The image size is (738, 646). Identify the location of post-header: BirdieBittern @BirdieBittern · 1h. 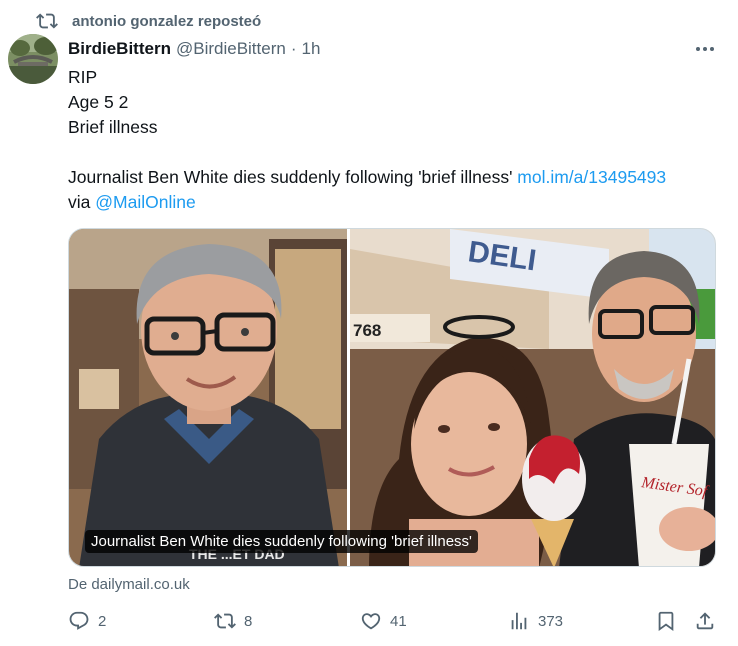
(194, 49).